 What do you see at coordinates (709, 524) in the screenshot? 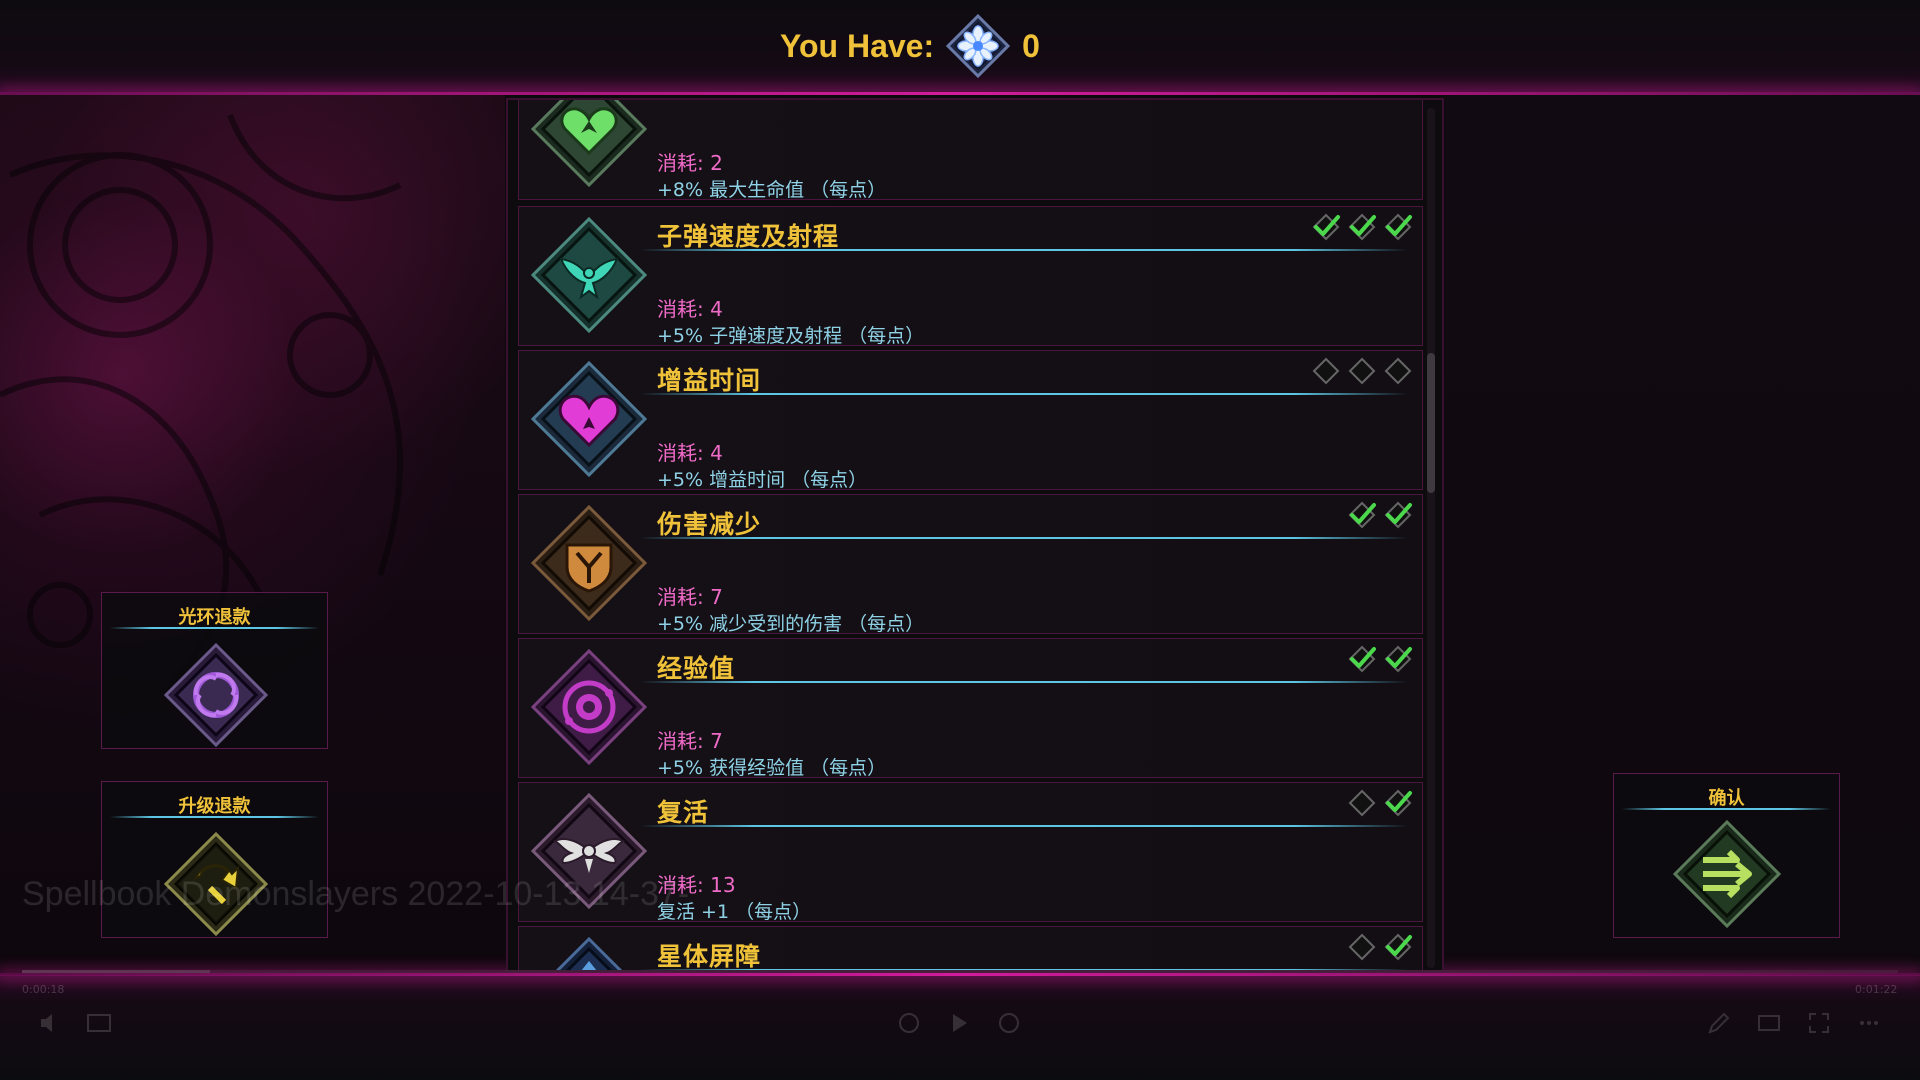
I see `upgrade-title: 伤害减少` at bounding box center [709, 524].